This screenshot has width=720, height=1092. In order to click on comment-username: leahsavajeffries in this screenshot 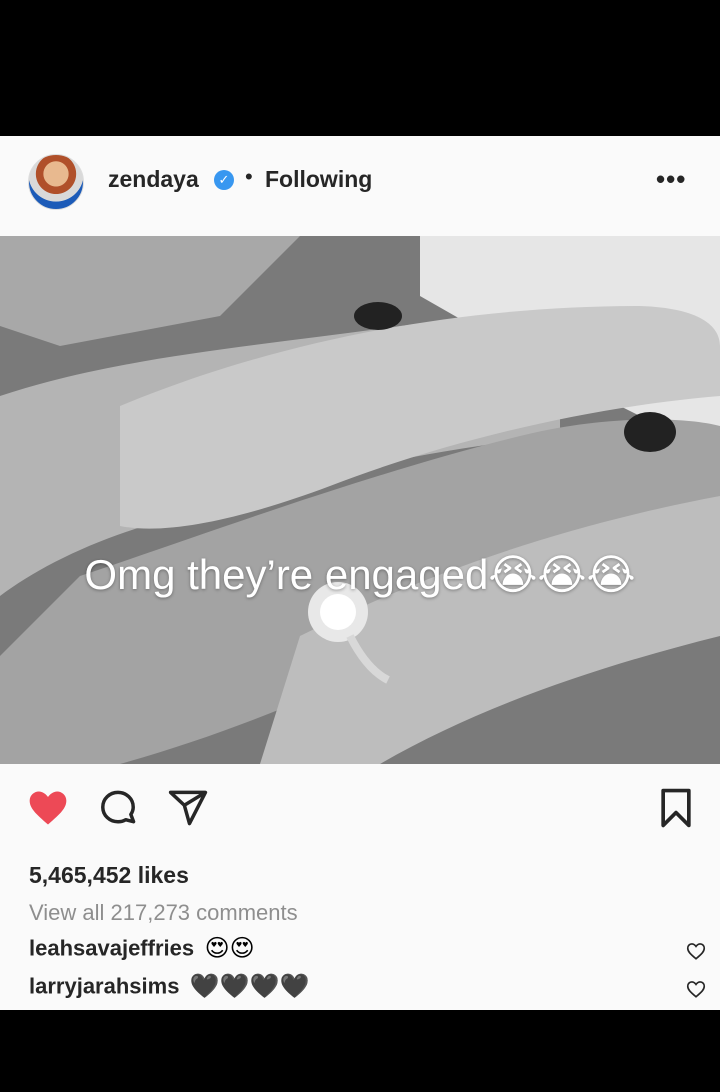, I will do `click(111, 948)`.